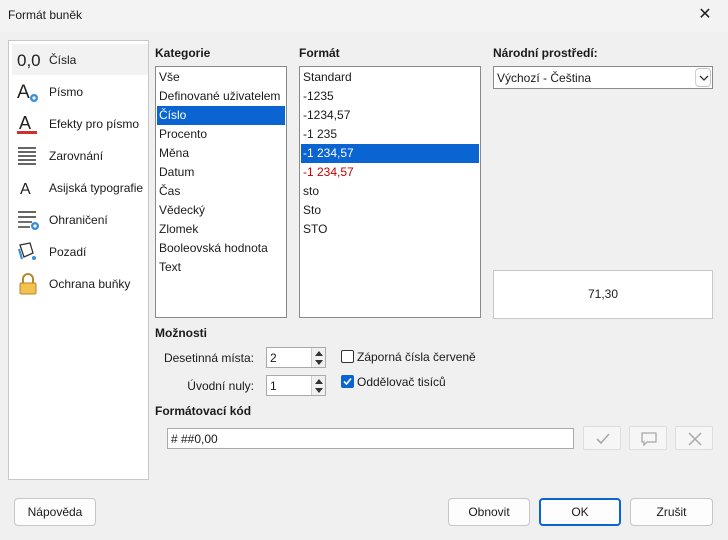 This screenshot has height=540, width=728. What do you see at coordinates (347, 381) in the screenshot?
I see `thousands-separator-checkbox` at bounding box center [347, 381].